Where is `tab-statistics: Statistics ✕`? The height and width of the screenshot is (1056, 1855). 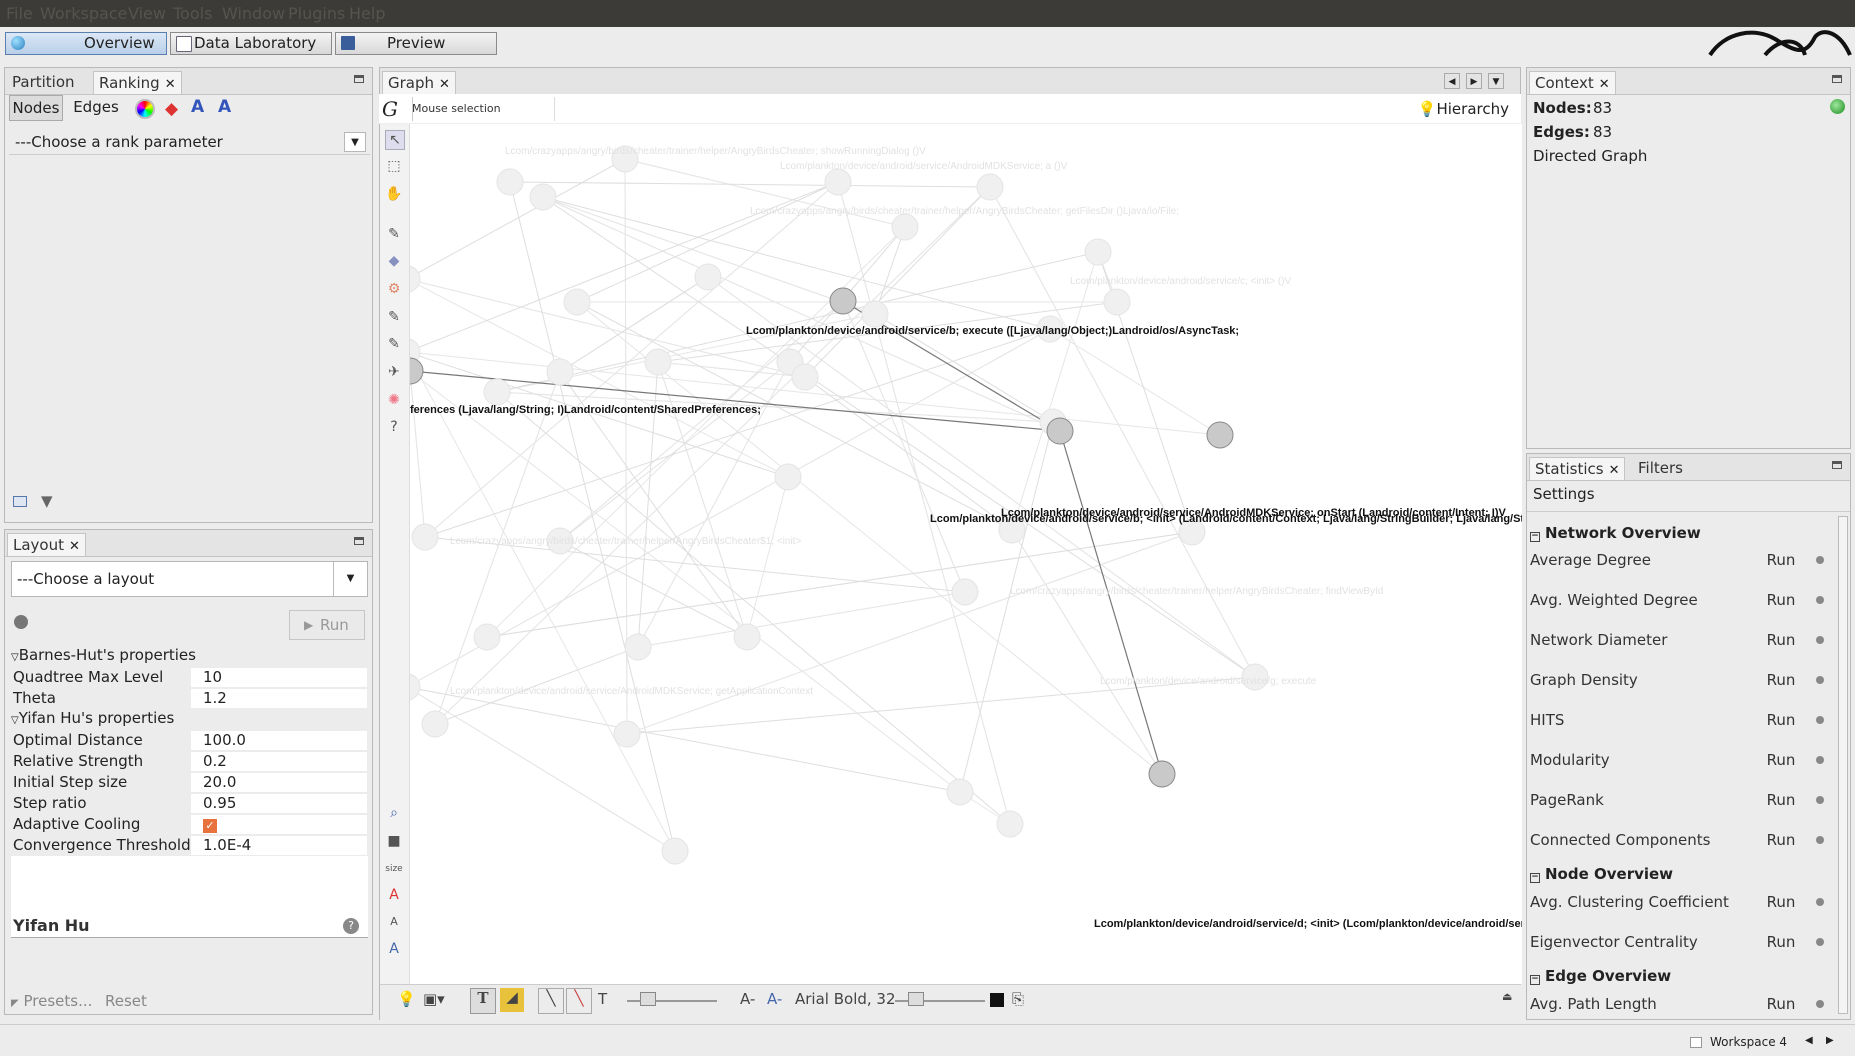
tab-statistics: Statistics ✕ is located at coordinates (1577, 468).